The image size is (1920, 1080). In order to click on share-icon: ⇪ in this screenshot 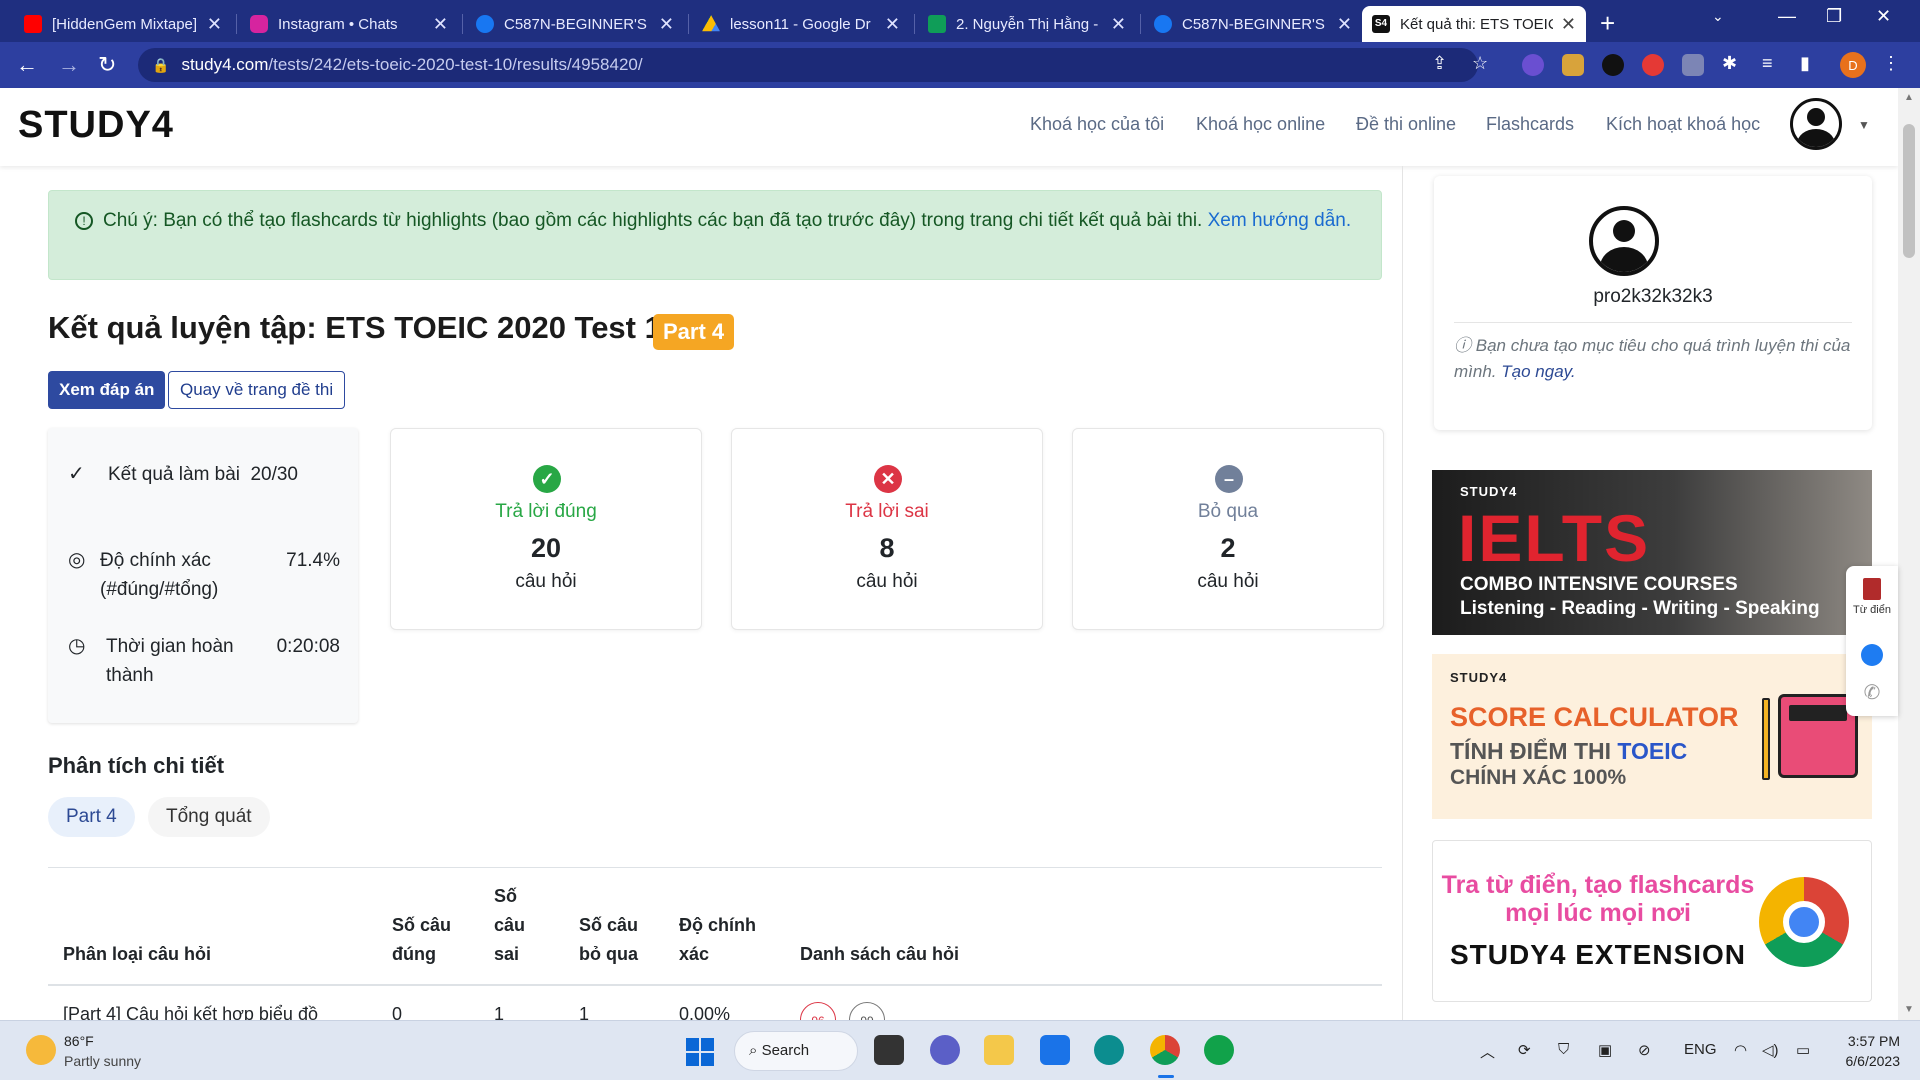, I will do `click(1439, 63)`.